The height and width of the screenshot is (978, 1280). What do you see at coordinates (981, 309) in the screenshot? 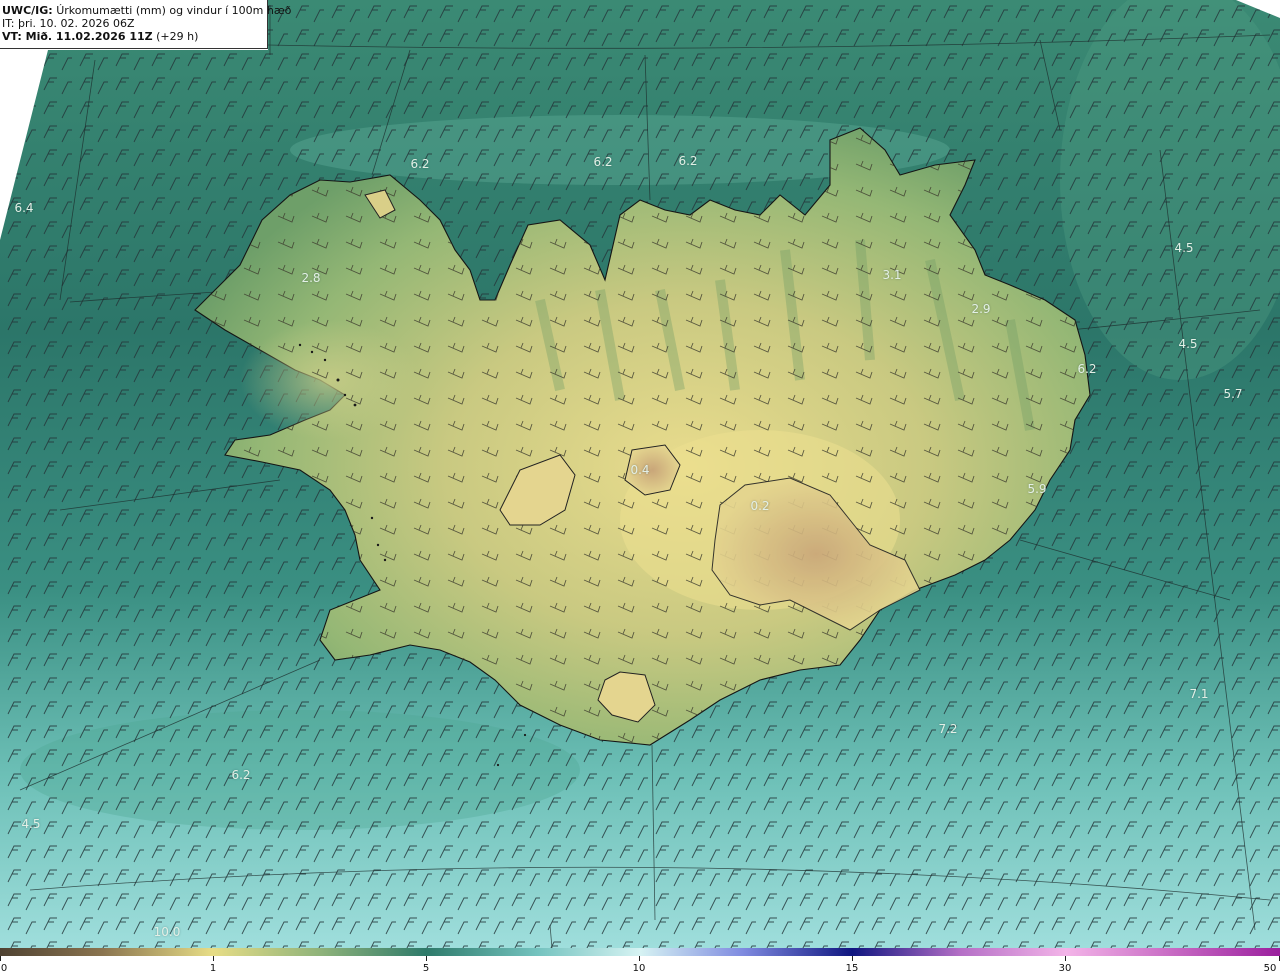
I see `value-label: 2.9` at bounding box center [981, 309].